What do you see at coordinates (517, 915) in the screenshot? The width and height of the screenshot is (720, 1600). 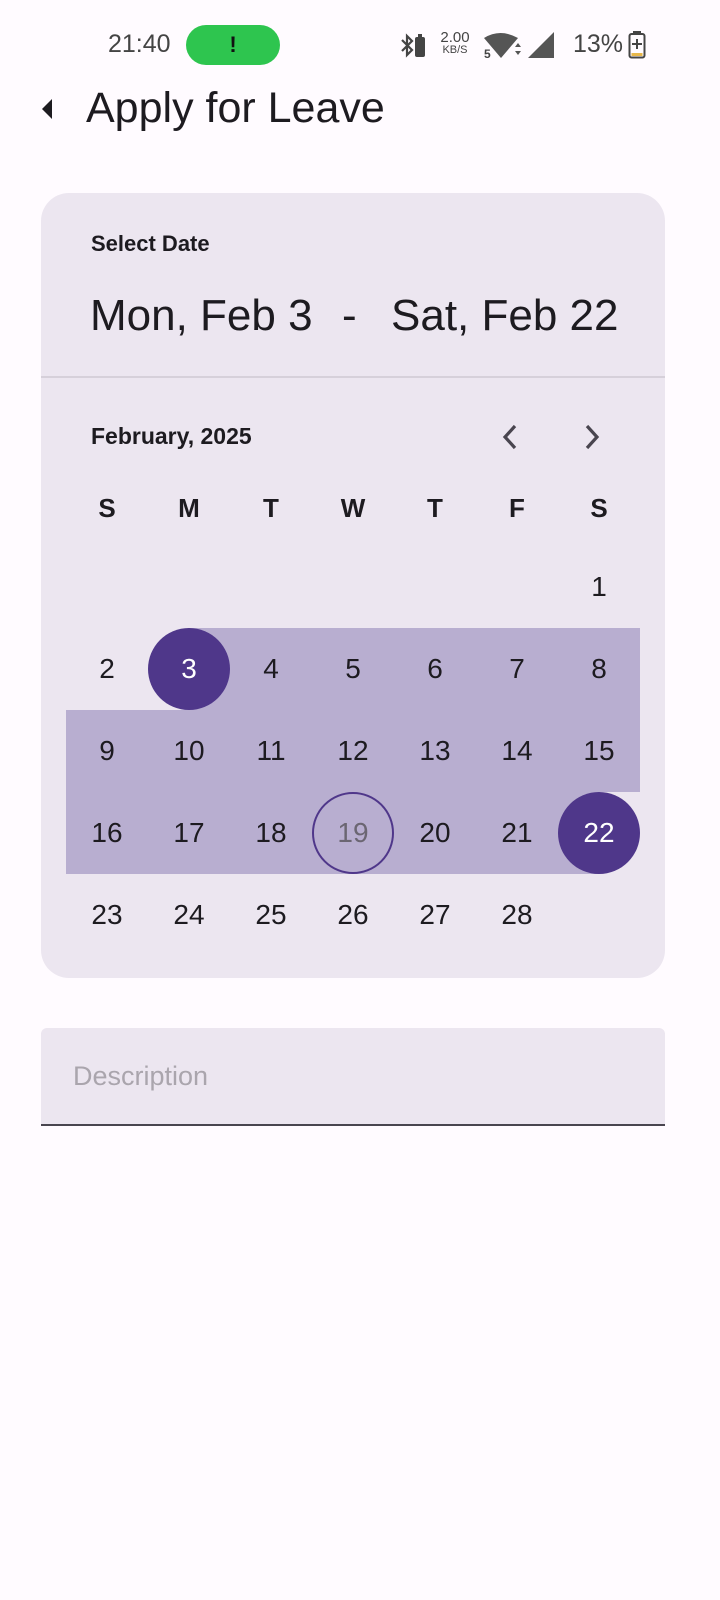 I see `day-cell: 28` at bounding box center [517, 915].